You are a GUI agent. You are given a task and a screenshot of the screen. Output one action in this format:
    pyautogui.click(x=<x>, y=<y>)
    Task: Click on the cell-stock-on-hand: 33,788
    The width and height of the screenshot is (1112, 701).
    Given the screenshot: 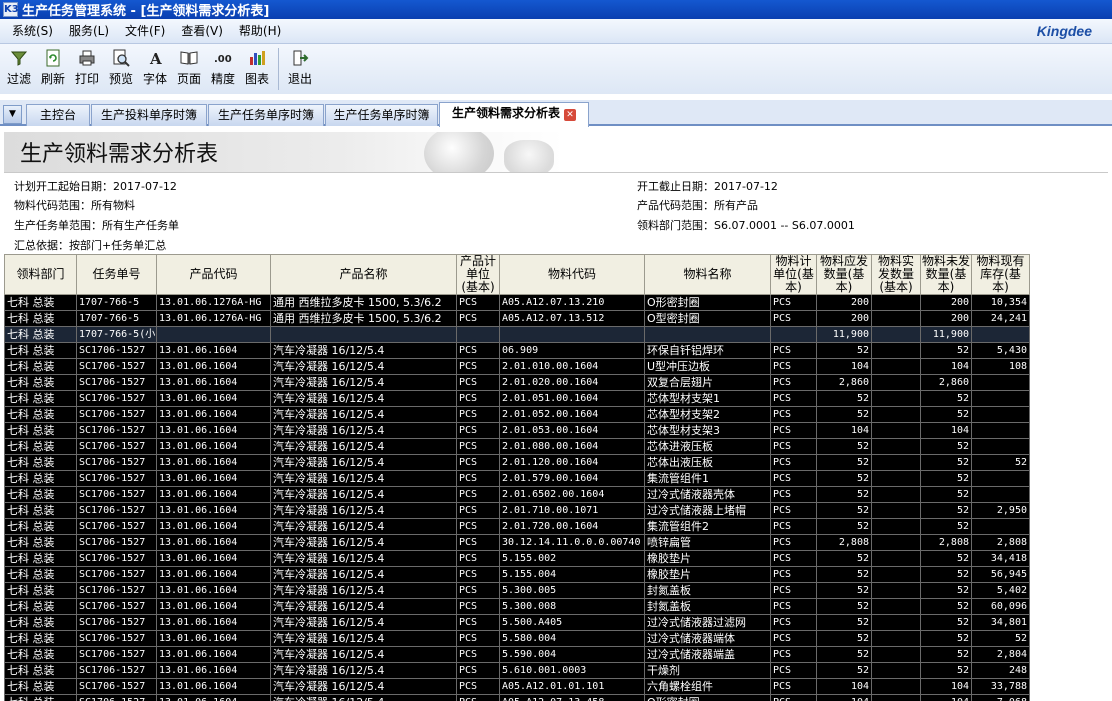 What is the action you would take?
    pyautogui.click(x=1000, y=686)
    